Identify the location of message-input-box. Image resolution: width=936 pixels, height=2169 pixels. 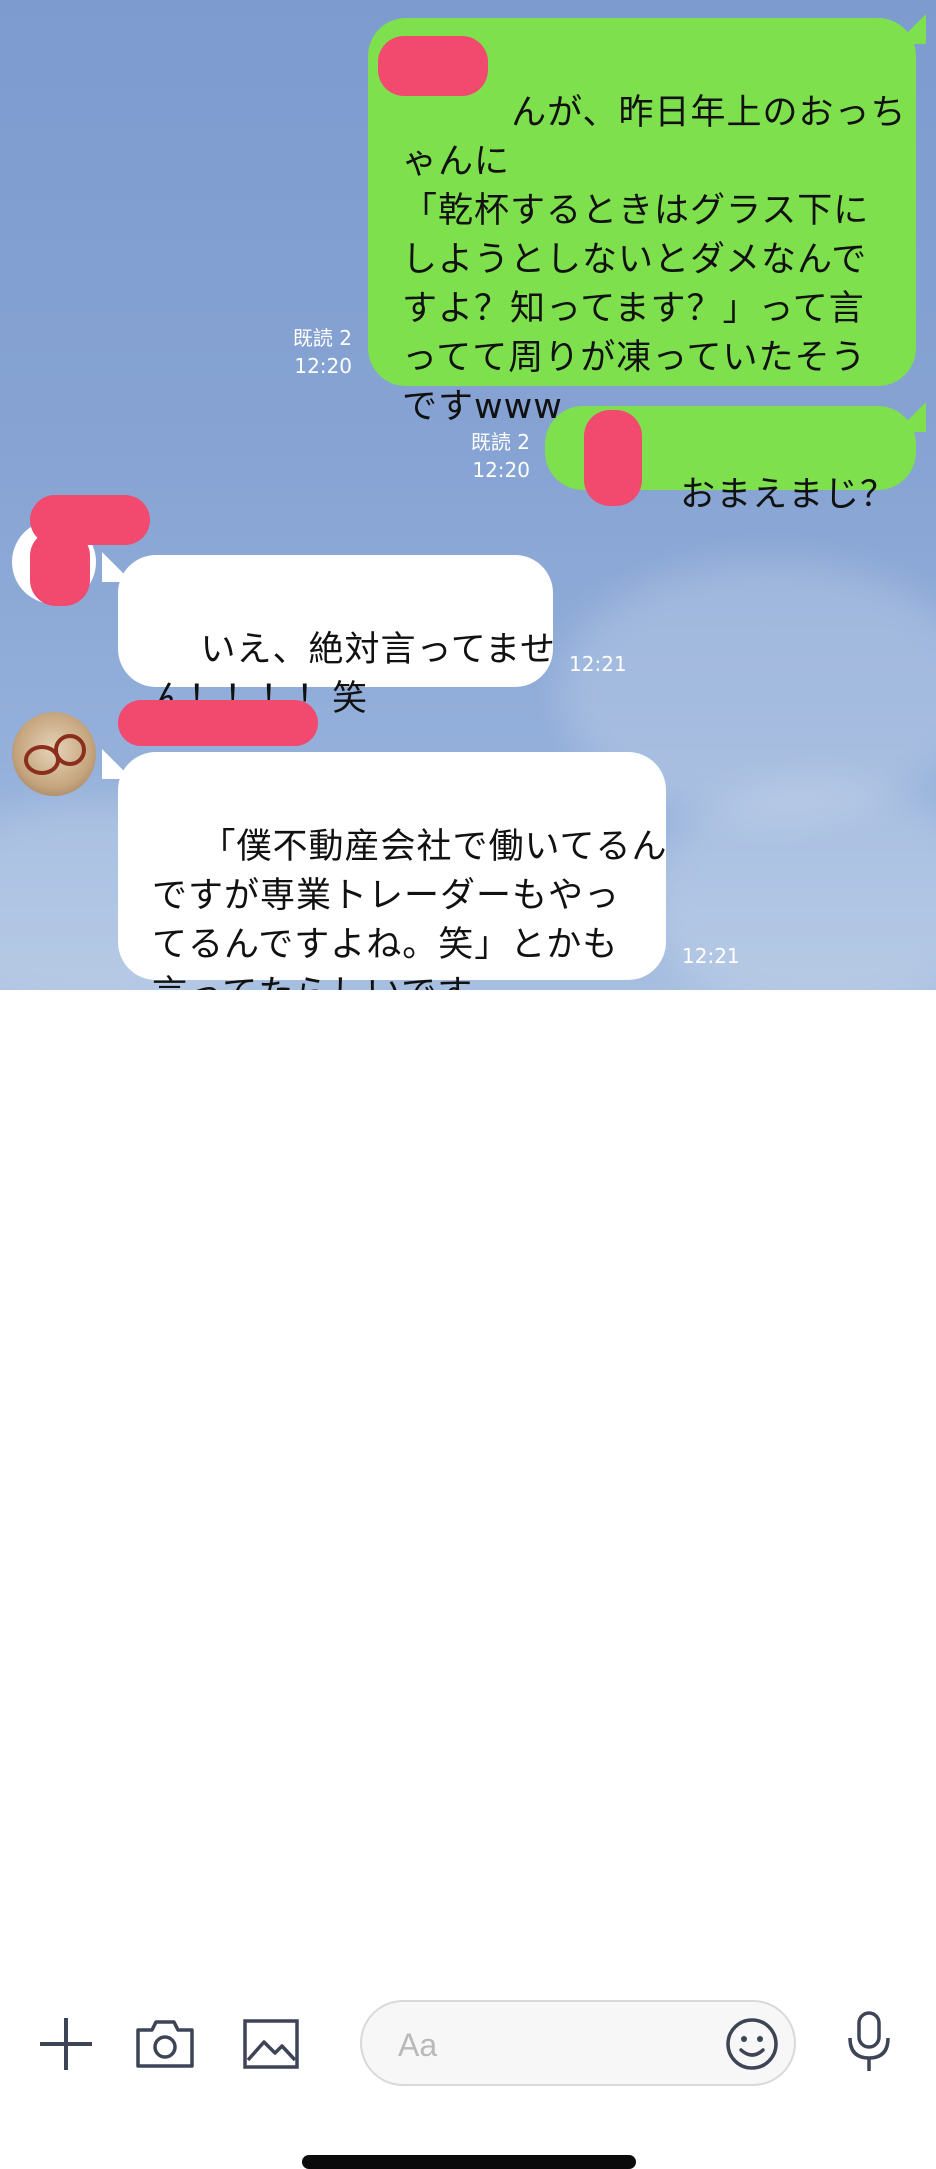
(578, 2043).